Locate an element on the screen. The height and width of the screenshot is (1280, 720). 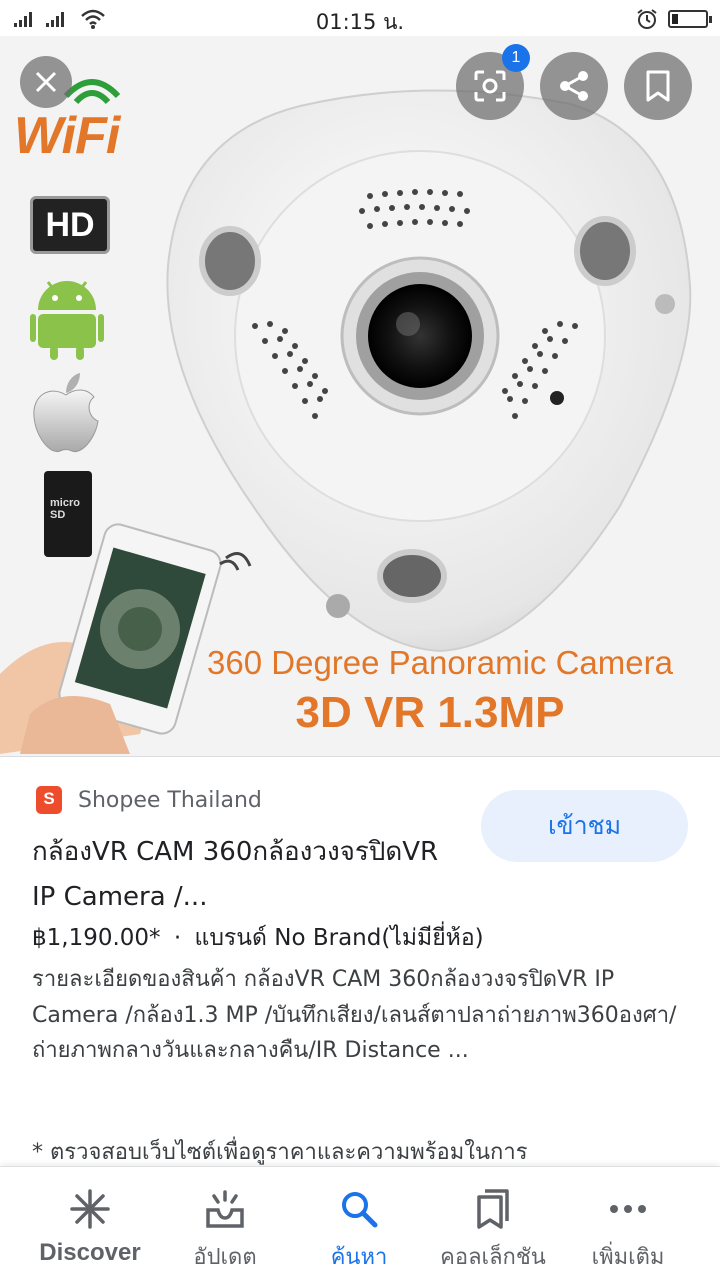
share-button is located at coordinates (574, 86).